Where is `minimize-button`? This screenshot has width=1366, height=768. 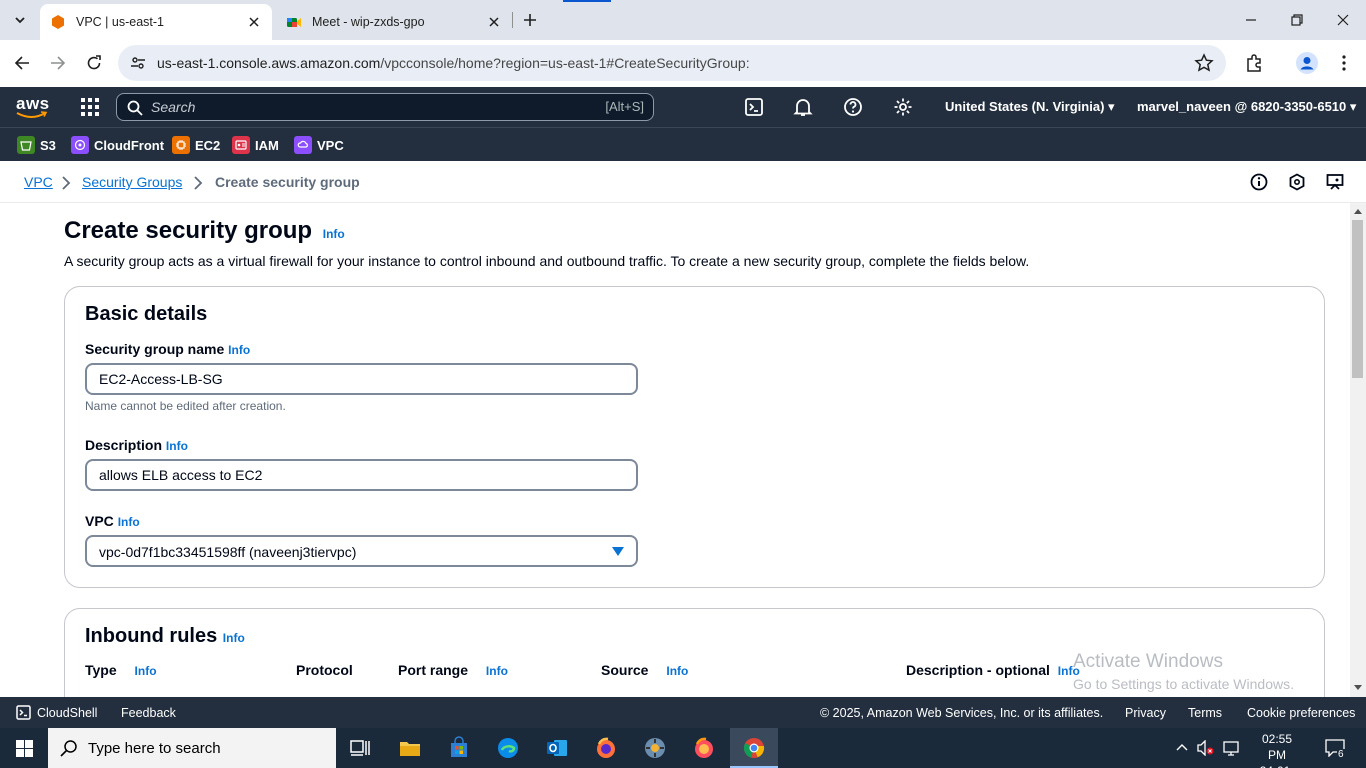 minimize-button is located at coordinates (1251, 20).